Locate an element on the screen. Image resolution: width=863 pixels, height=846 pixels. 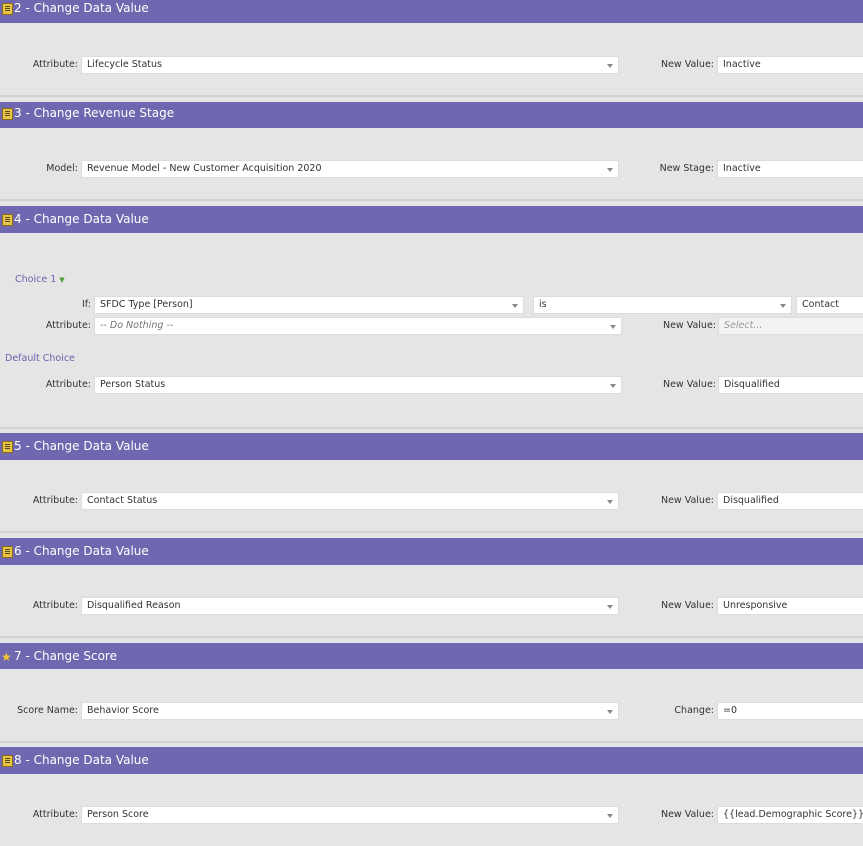
if-value-input: Contact is located at coordinates (829, 305).